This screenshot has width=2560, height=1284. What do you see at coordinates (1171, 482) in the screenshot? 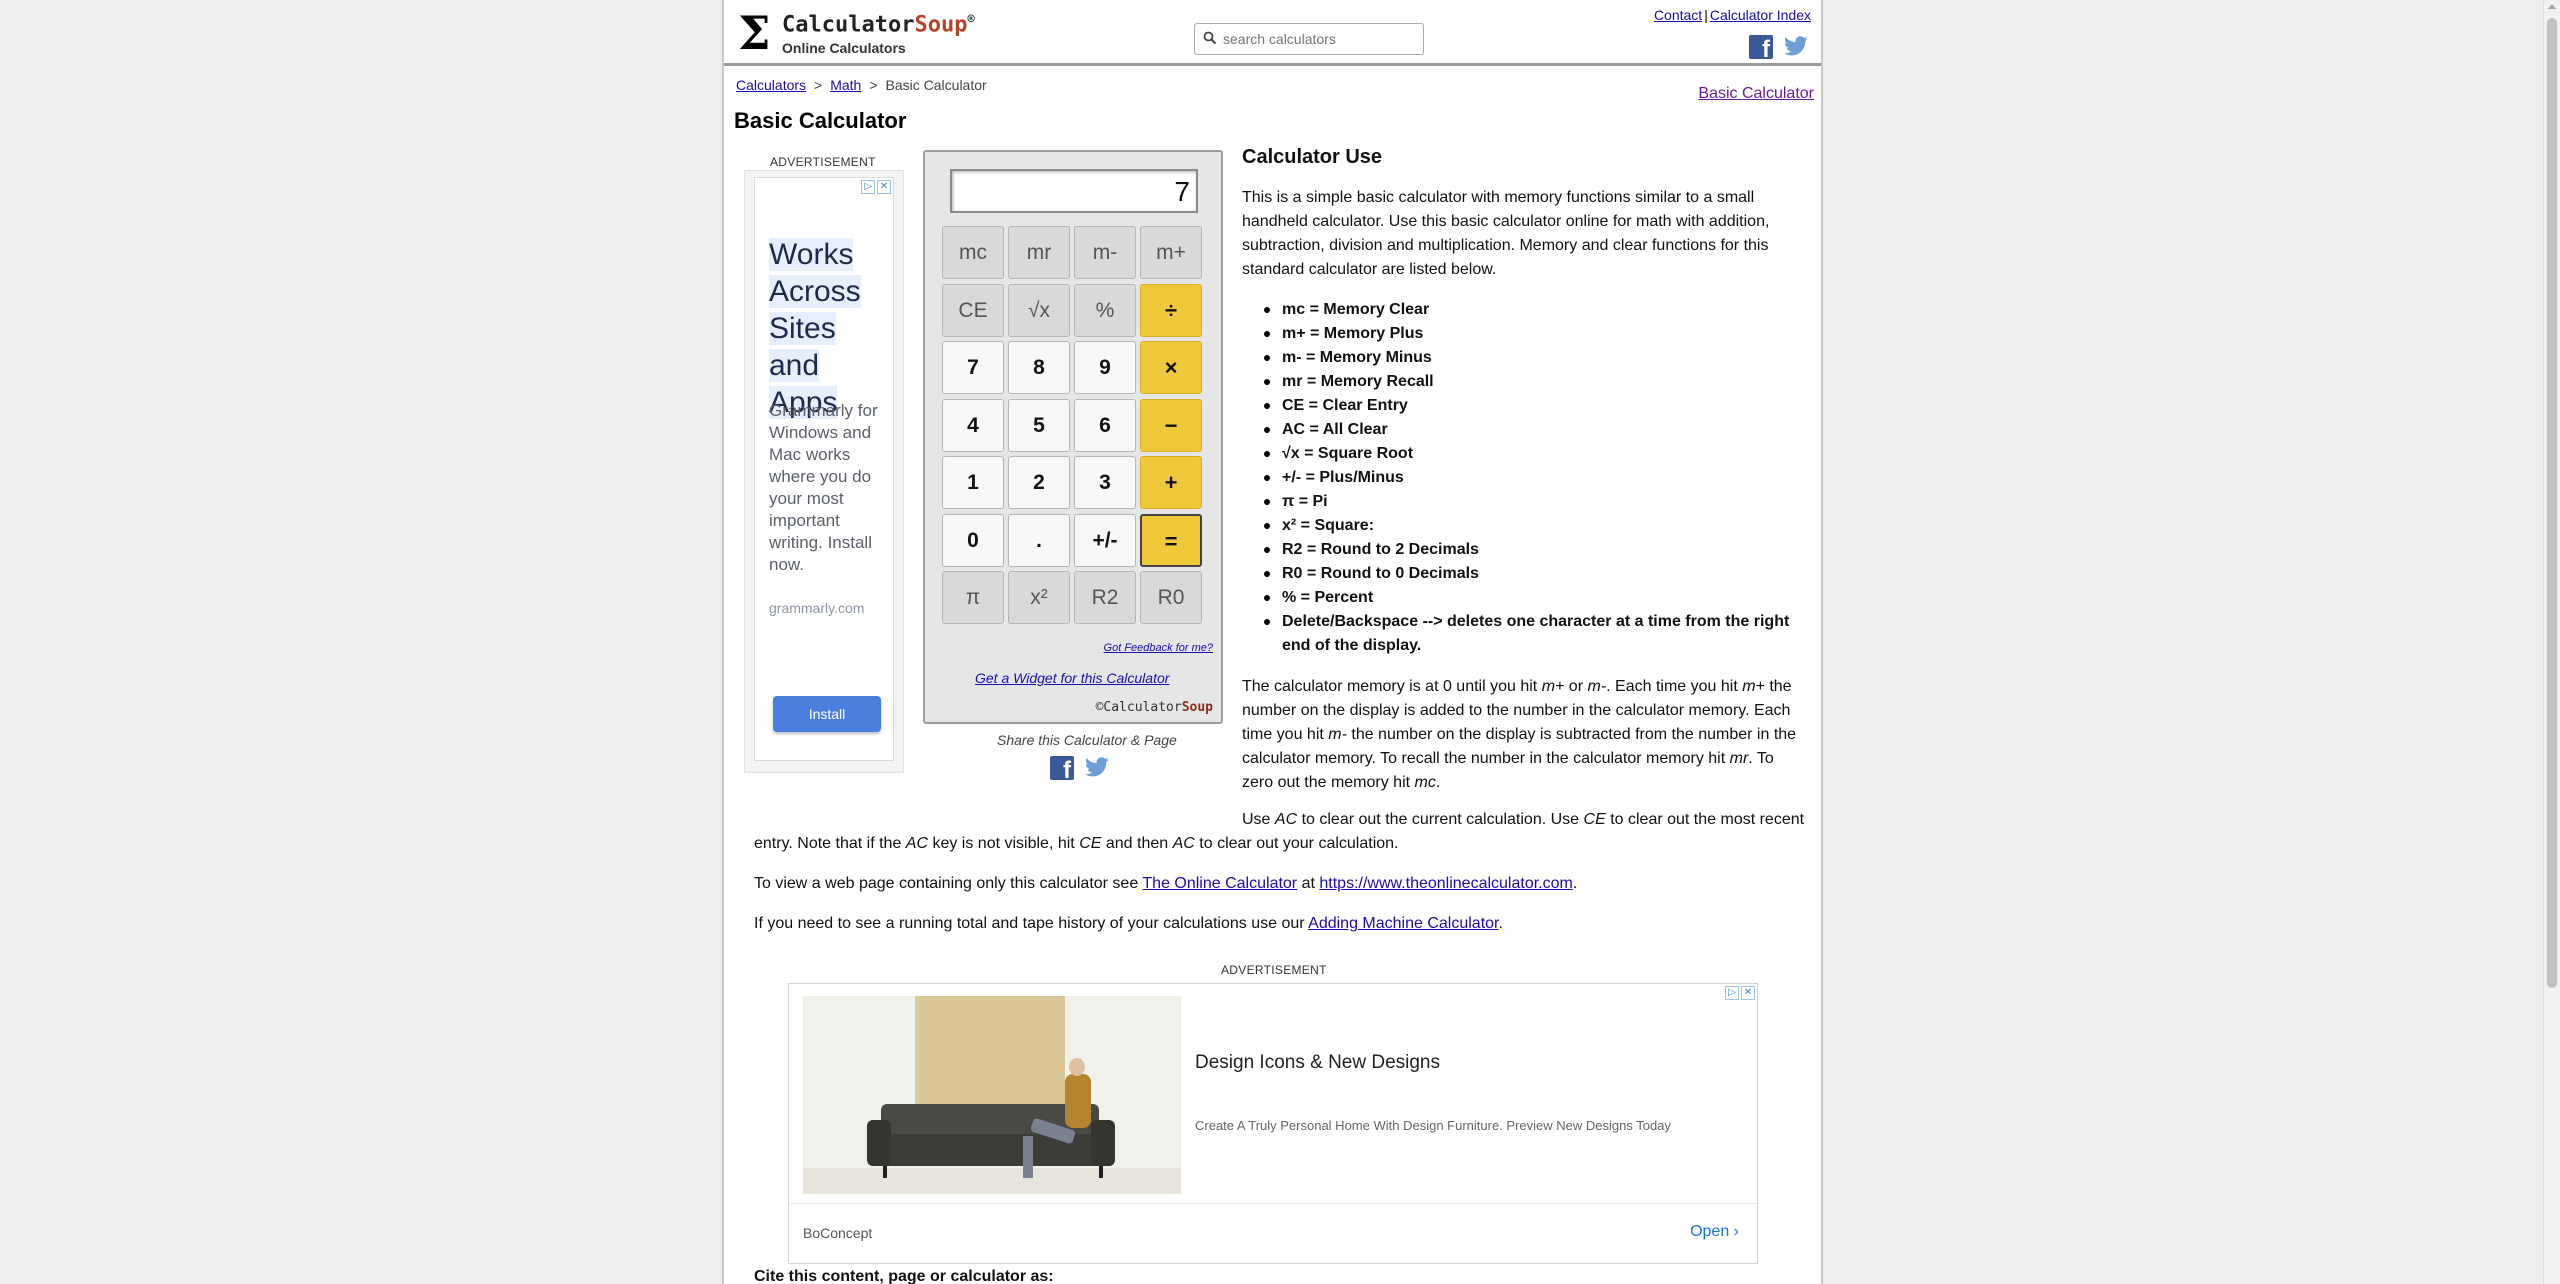
I see `key-add: +` at bounding box center [1171, 482].